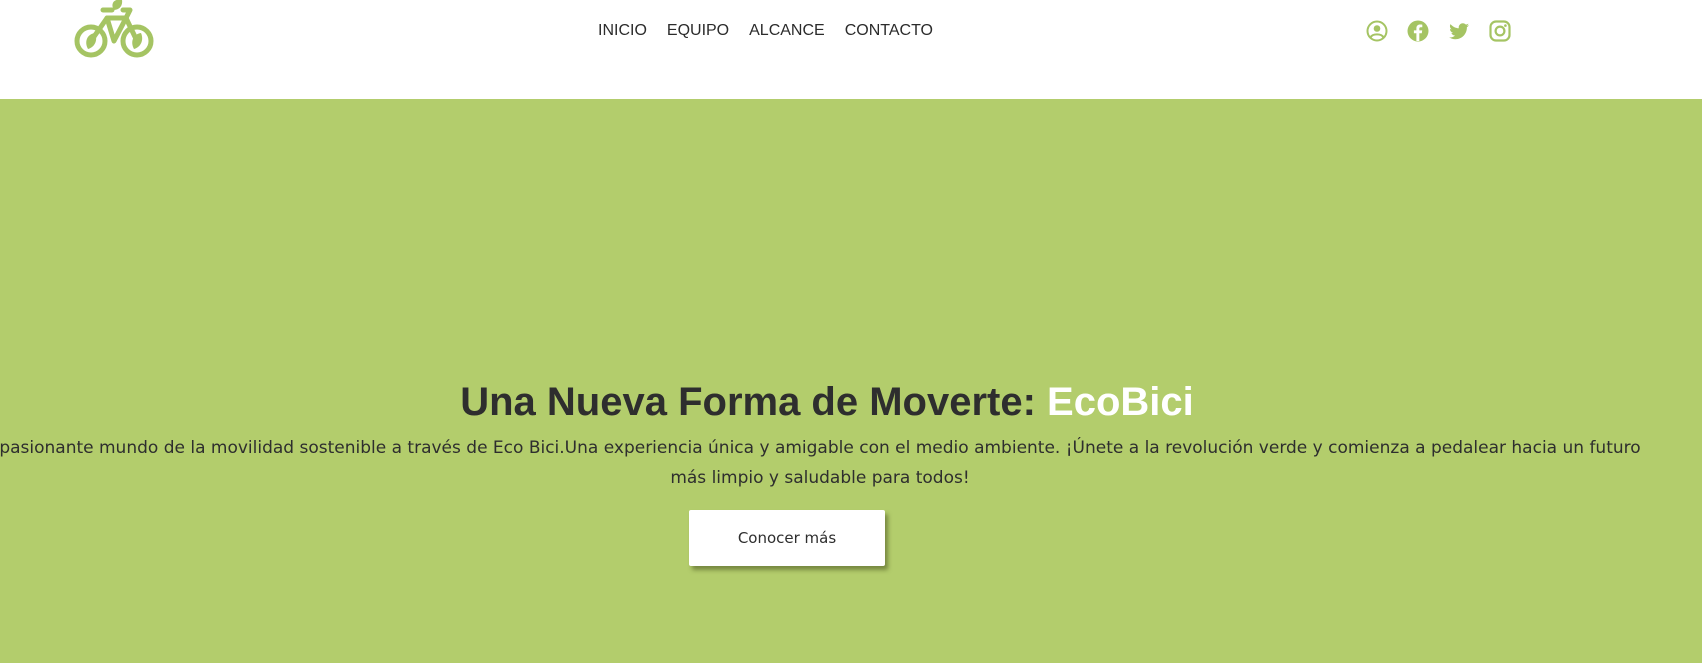  Describe the element at coordinates (1459, 31) in the screenshot. I see `twitter-icon` at that location.